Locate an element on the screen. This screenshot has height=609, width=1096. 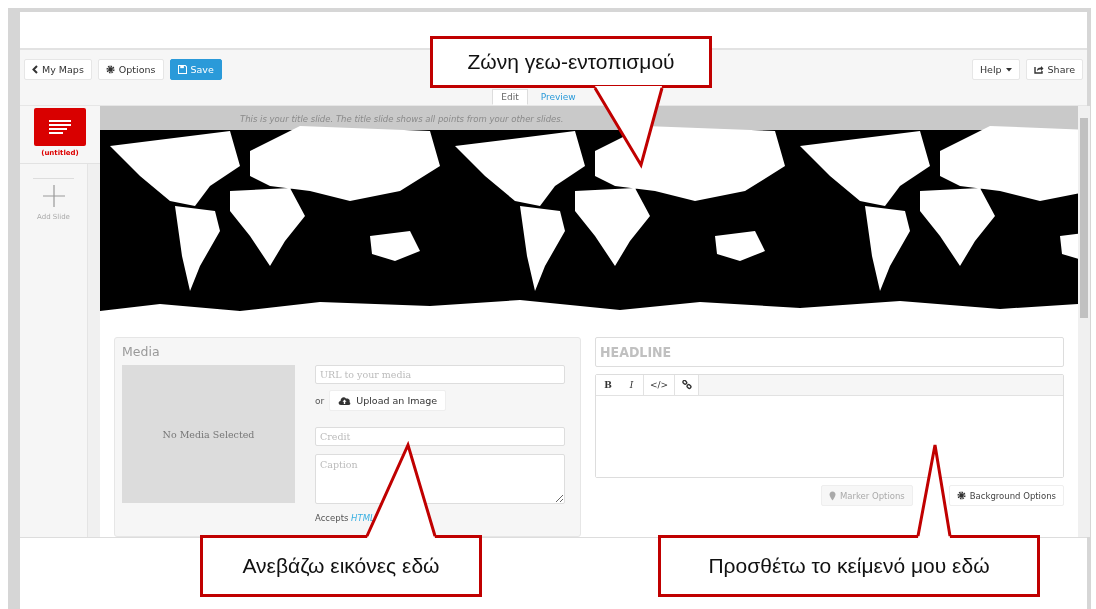
link-button is located at coordinates (687, 385).